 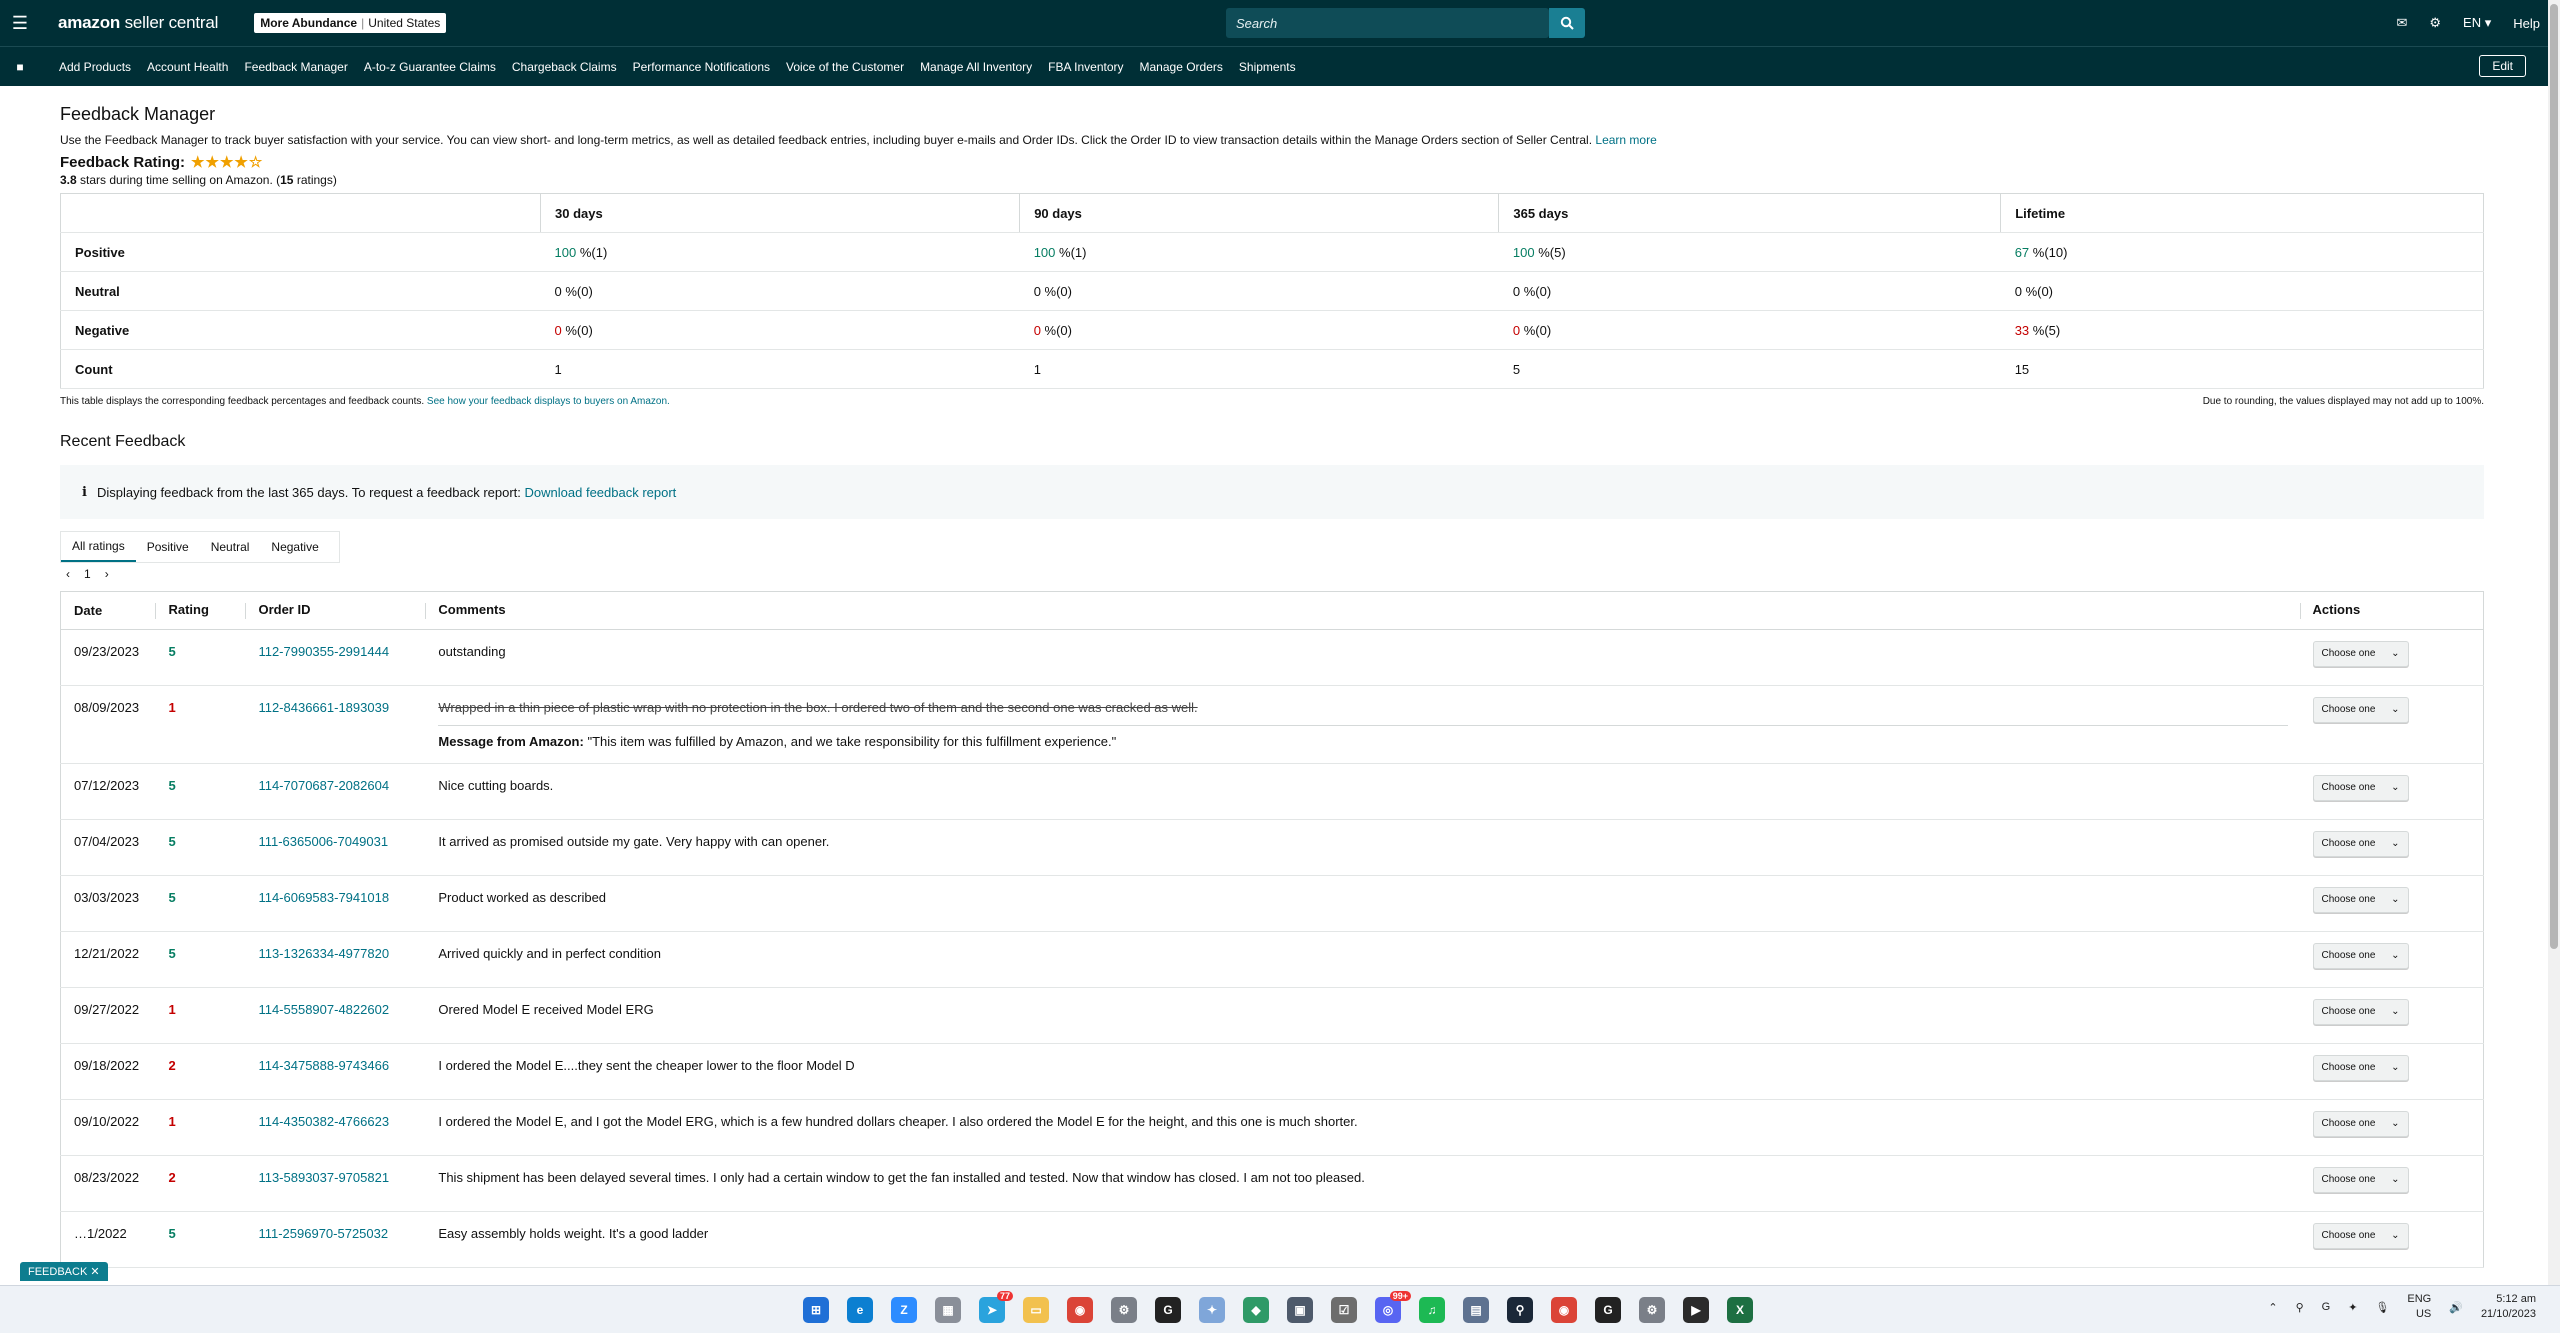 What do you see at coordinates (2456, 1307) in the screenshot?
I see `network-volume-icon: 🔊` at bounding box center [2456, 1307].